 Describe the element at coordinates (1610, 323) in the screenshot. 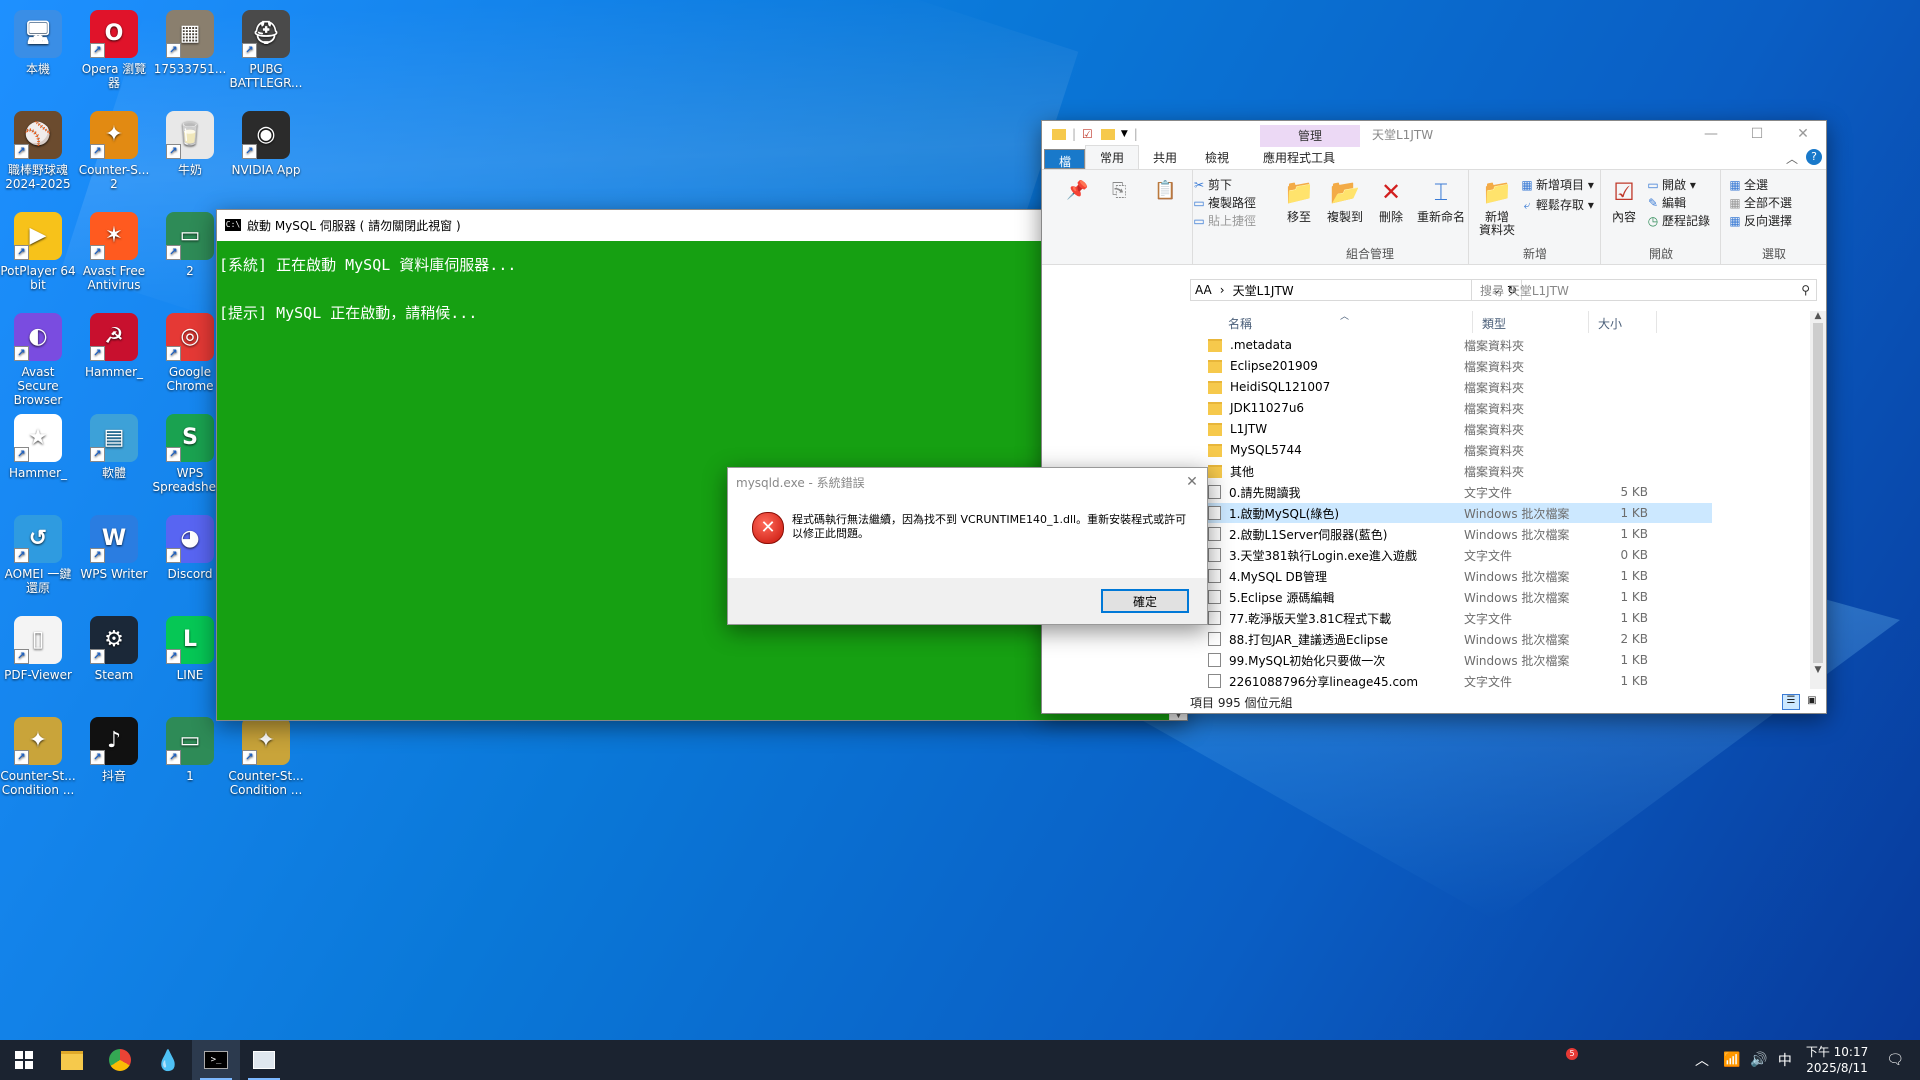

I see `column-size: 大小` at that location.